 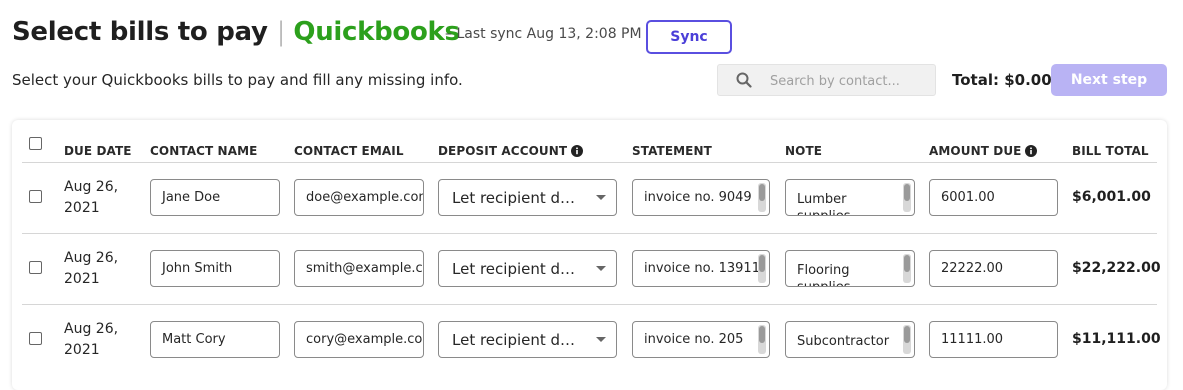 I want to click on amount-due-input: 6001.00, so click(x=993, y=197).